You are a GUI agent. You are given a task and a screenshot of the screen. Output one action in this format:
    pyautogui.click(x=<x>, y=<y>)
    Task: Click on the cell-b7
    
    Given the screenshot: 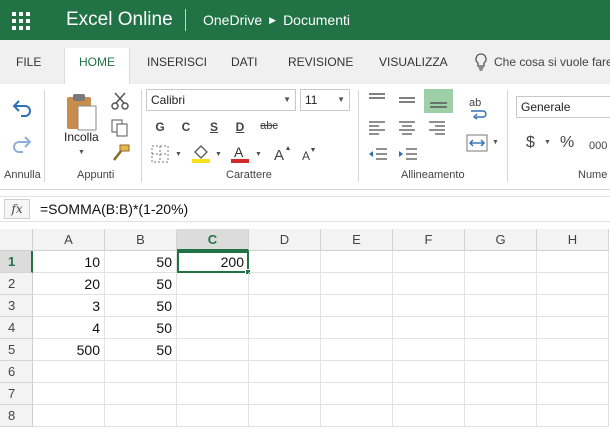 What is the action you would take?
    pyautogui.click(x=141, y=394)
    